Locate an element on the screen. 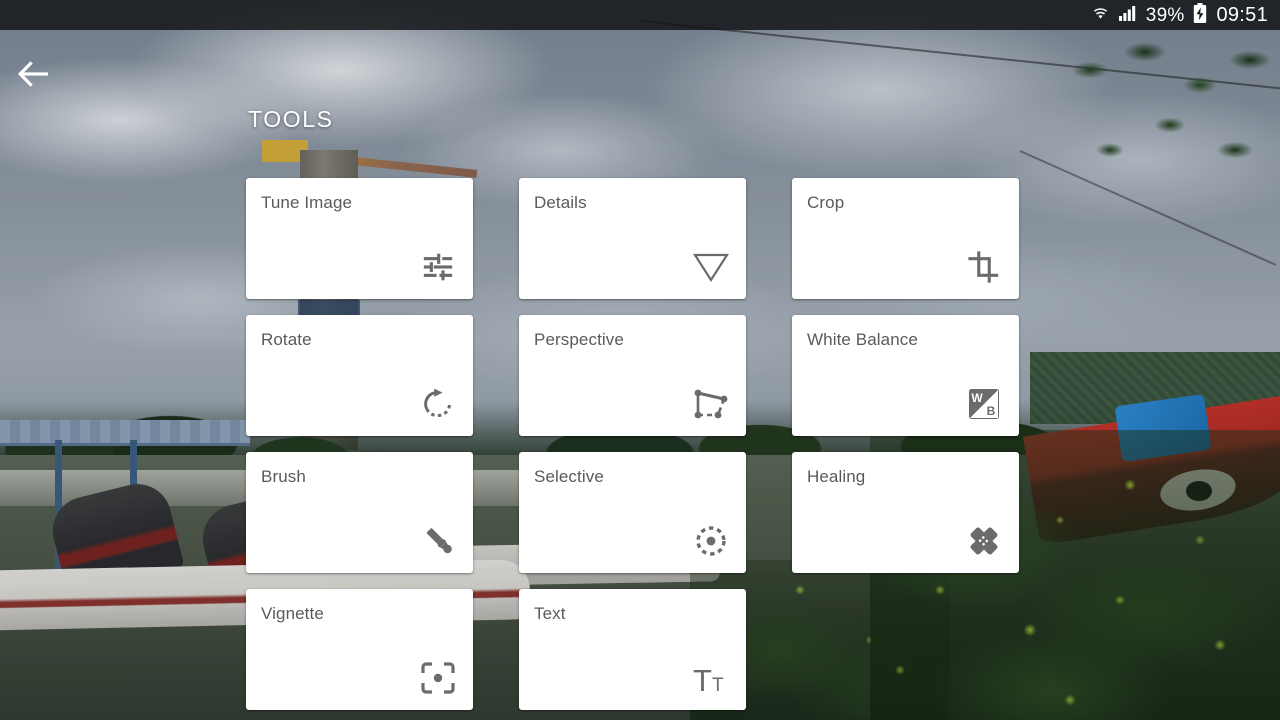 This screenshot has height=720, width=1280. tool-card-selective: Selective is located at coordinates (632, 512).